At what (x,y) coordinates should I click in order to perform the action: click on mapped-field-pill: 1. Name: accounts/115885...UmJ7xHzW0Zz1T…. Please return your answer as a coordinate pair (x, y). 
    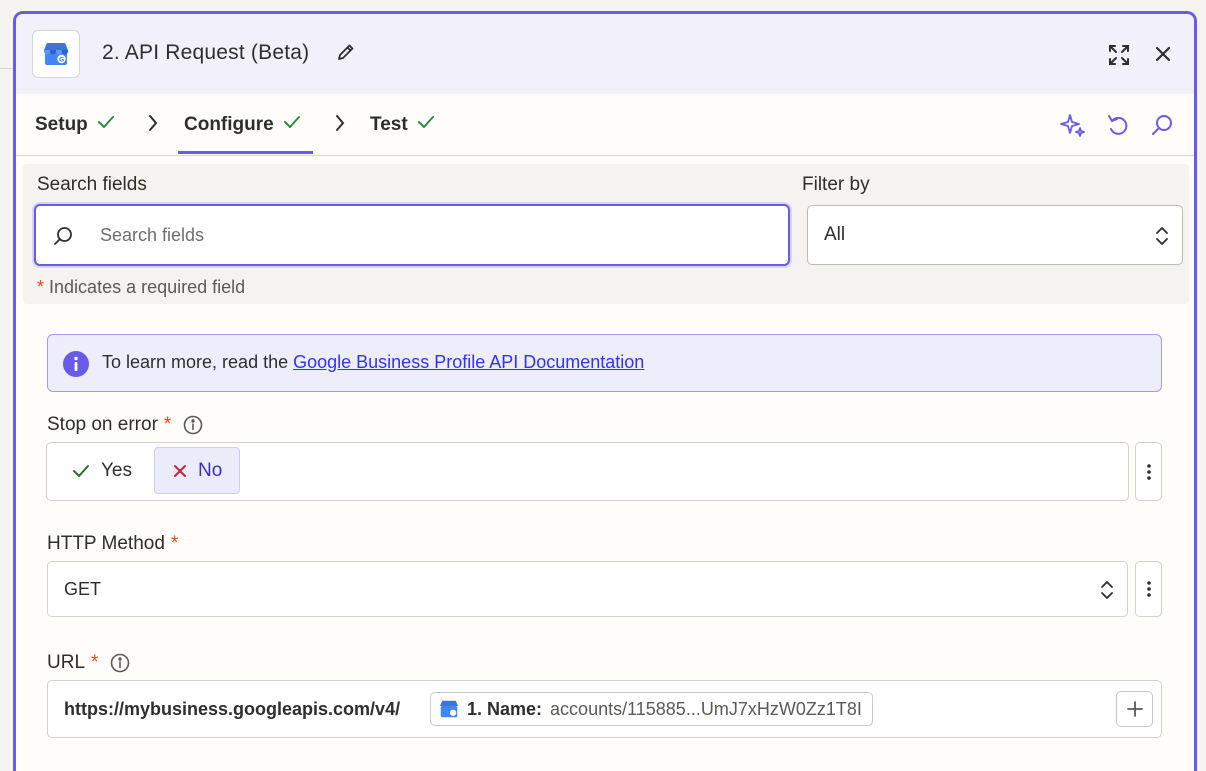
    Looking at the image, I should click on (651, 709).